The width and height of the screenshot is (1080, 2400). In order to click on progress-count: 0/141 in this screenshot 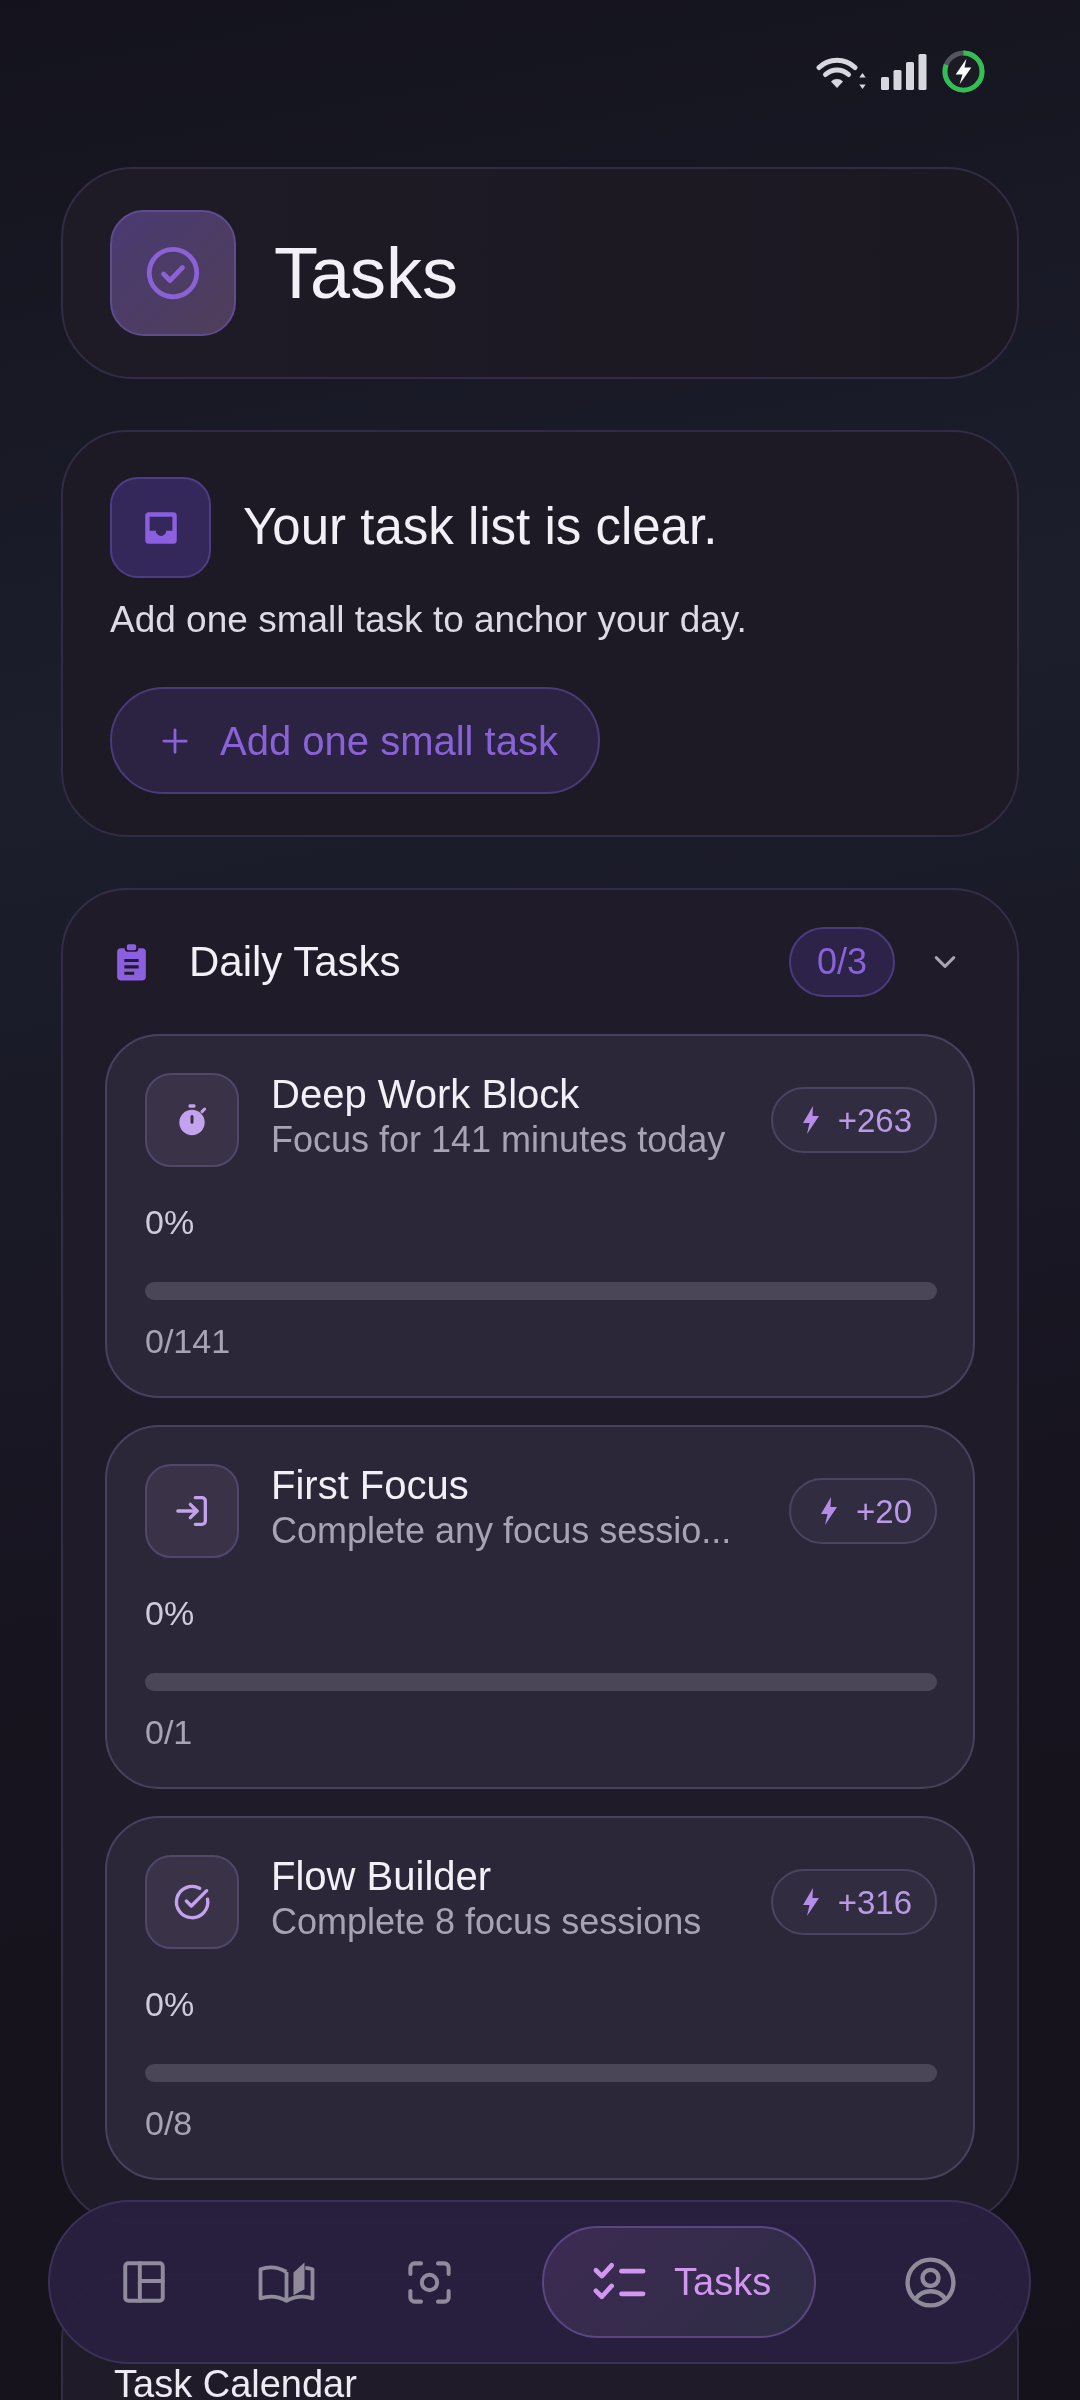, I will do `click(188, 1341)`.